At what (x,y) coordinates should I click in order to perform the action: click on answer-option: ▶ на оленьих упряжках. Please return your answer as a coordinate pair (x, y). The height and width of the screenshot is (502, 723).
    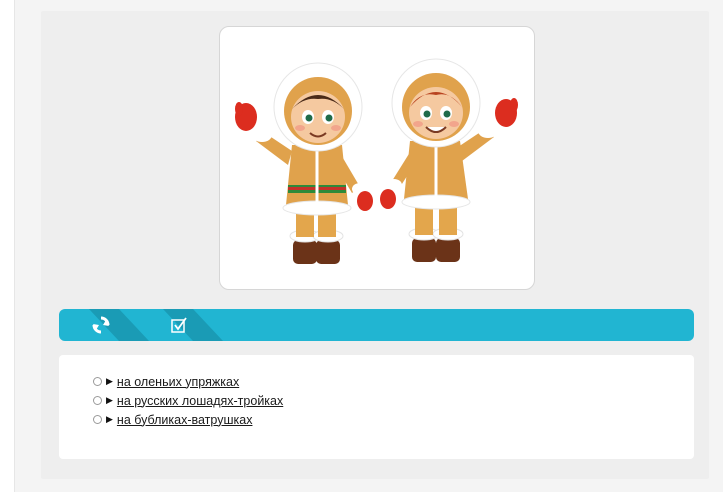
    Looking at the image, I should click on (166, 381).